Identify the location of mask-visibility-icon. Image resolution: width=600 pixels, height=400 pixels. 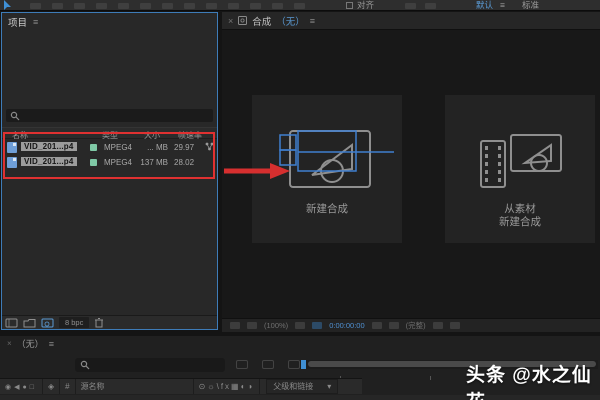
(317, 325).